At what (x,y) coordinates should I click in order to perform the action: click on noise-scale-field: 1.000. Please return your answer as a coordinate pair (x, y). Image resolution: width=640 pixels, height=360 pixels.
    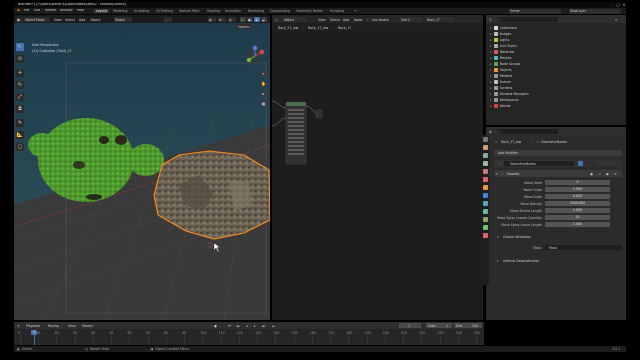
    Looking at the image, I should click on (577, 189).